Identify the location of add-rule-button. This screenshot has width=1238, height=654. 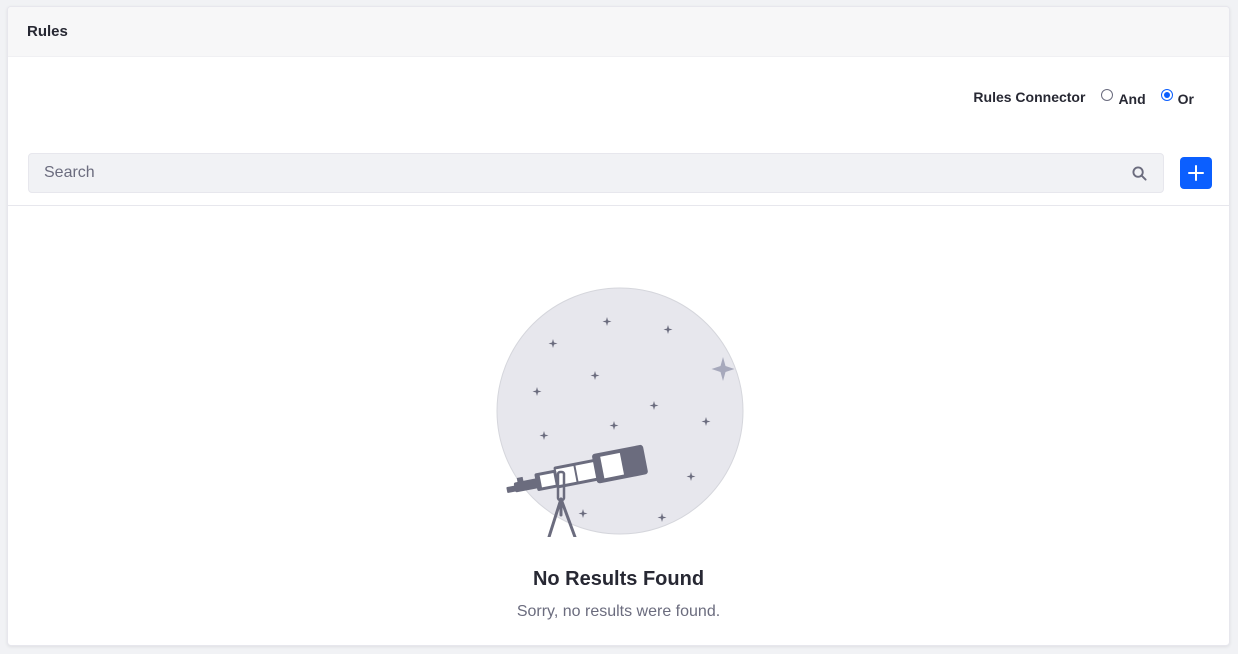
(1196, 173).